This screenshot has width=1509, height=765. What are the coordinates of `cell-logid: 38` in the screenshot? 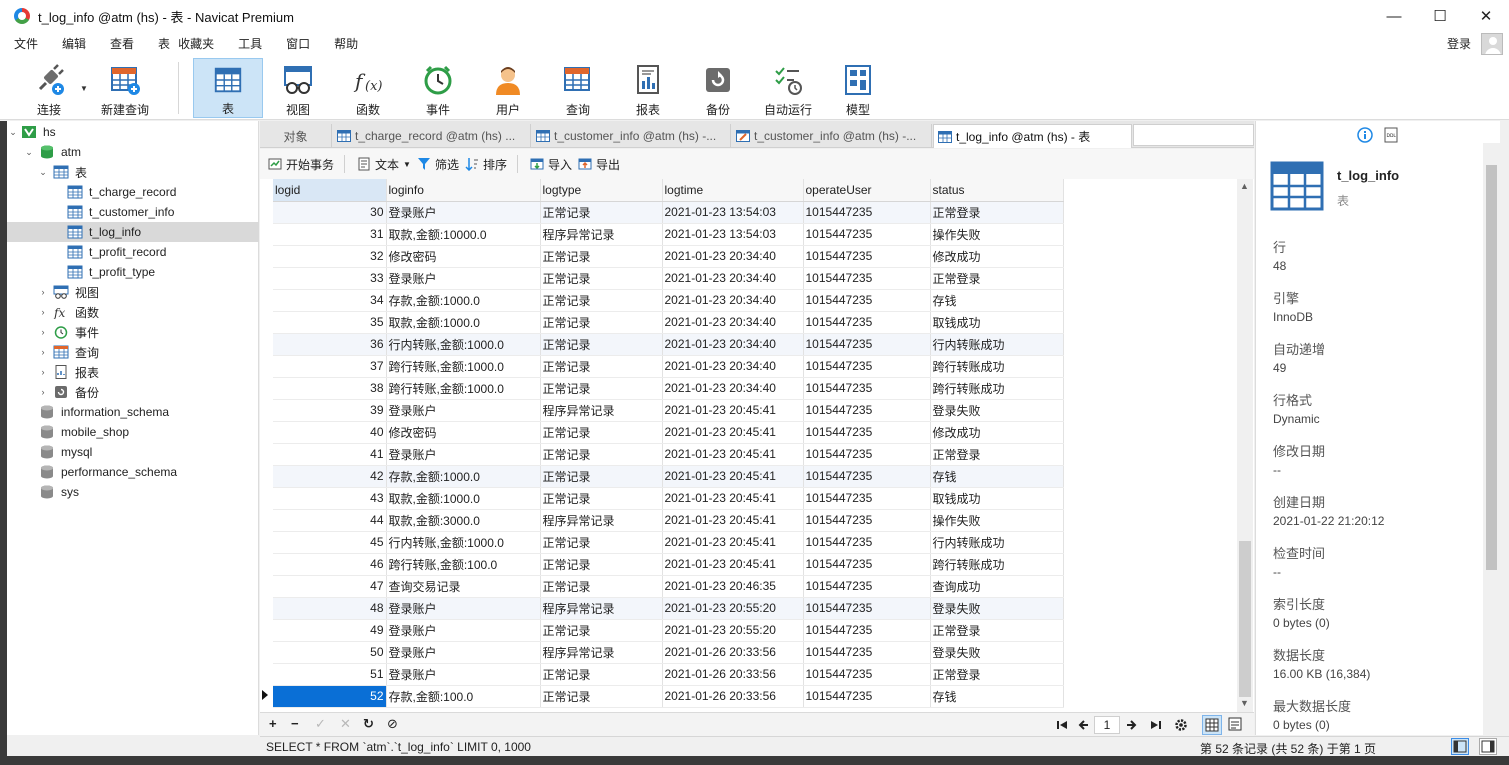 It's located at (330, 388).